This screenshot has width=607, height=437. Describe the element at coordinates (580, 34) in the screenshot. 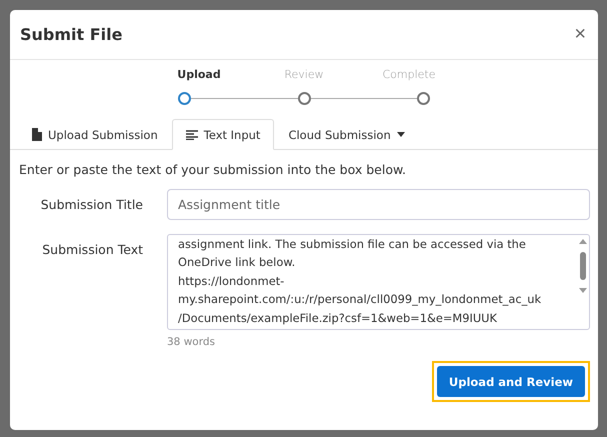

I see `close-button: ×` at that location.